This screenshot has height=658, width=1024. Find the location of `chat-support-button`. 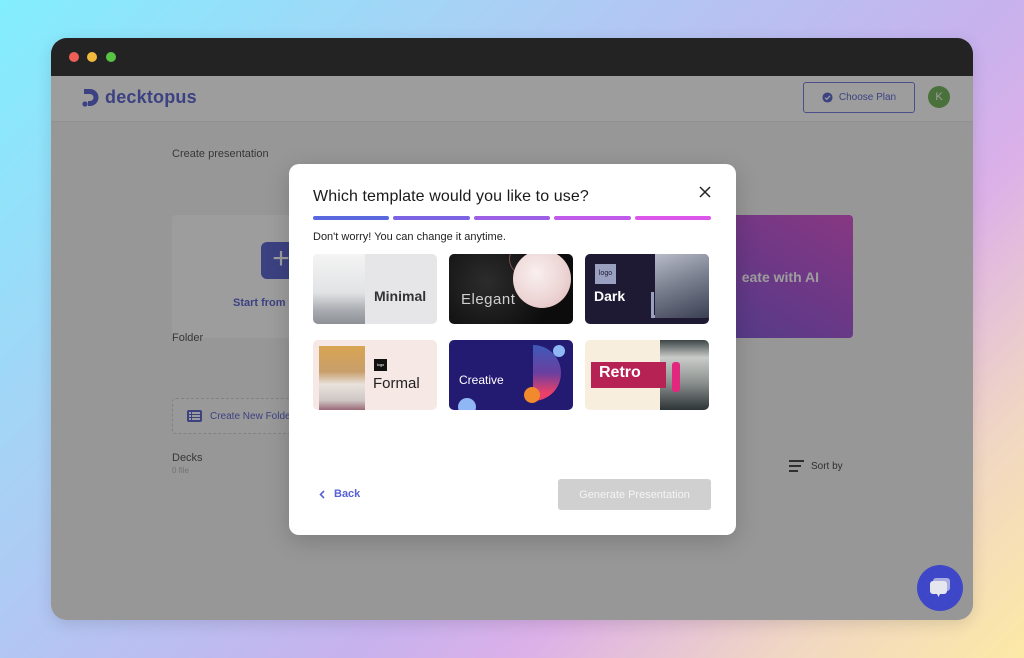

chat-support-button is located at coordinates (940, 588).